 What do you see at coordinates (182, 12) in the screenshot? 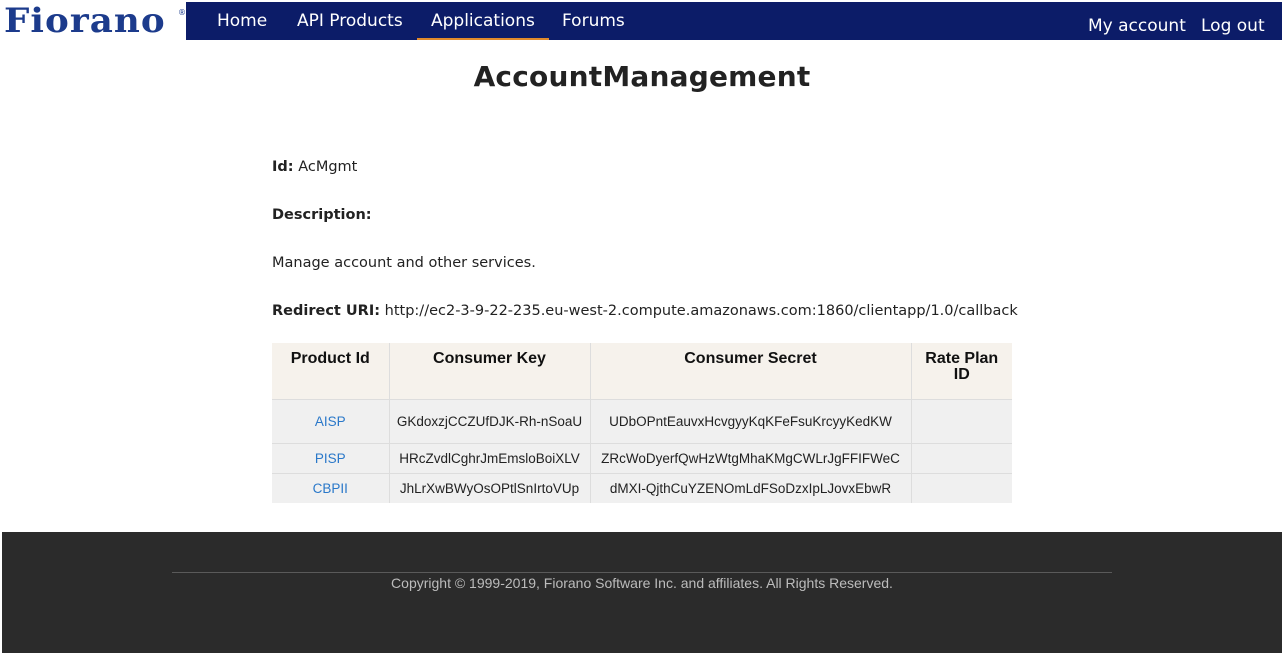
I see `registered-mark: ®` at bounding box center [182, 12].